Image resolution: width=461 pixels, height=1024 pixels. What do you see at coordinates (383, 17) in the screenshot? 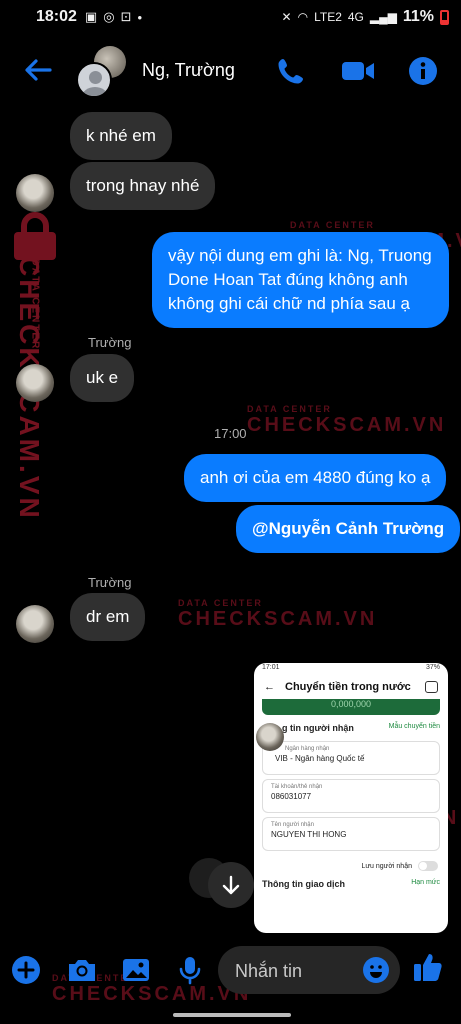
I see `signal-icon: ▂▄▆` at bounding box center [383, 17].